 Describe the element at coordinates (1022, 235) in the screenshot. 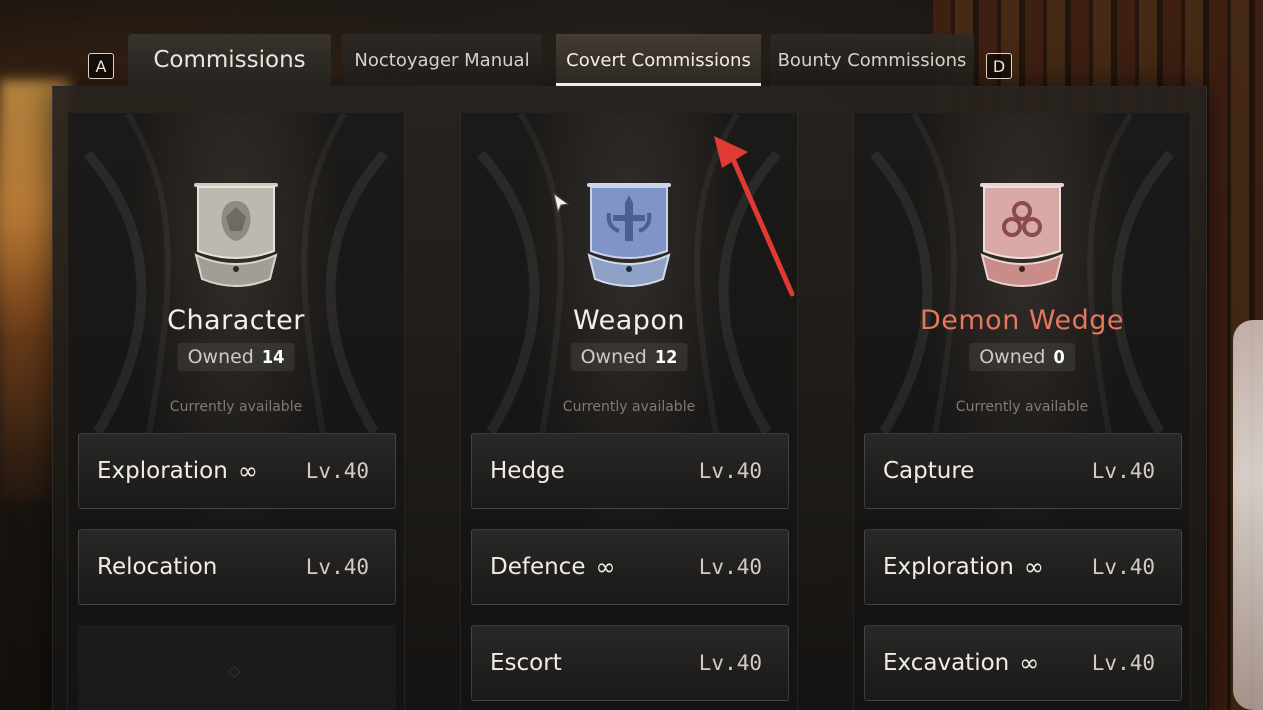

I see `demon-wedge-emblem-icon` at that location.